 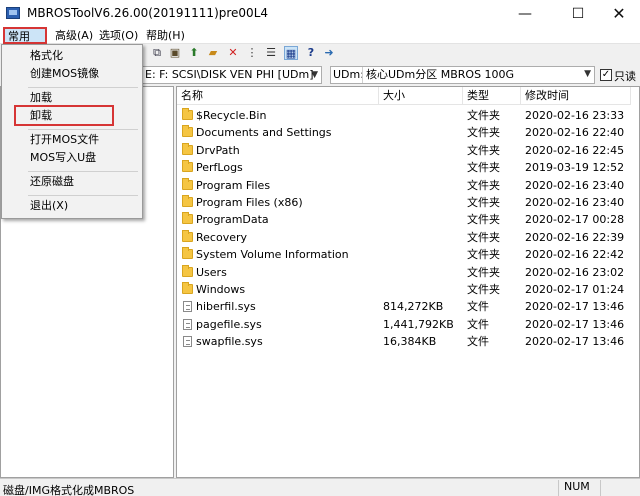 What do you see at coordinates (213, 53) in the screenshot?
I see `open-folder-icon: ▰` at bounding box center [213, 53].